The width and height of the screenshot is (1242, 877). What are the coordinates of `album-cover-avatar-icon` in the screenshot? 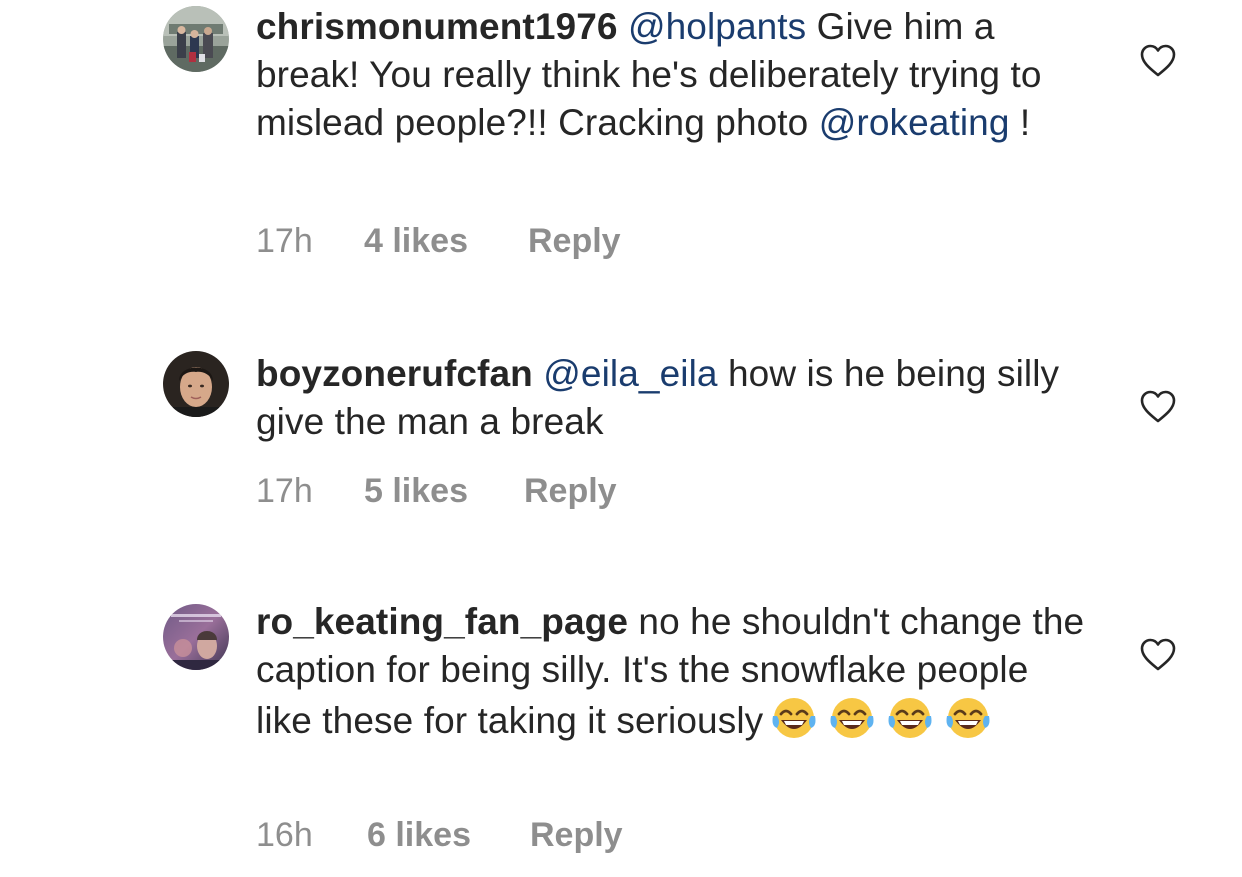 It's located at (196, 637).